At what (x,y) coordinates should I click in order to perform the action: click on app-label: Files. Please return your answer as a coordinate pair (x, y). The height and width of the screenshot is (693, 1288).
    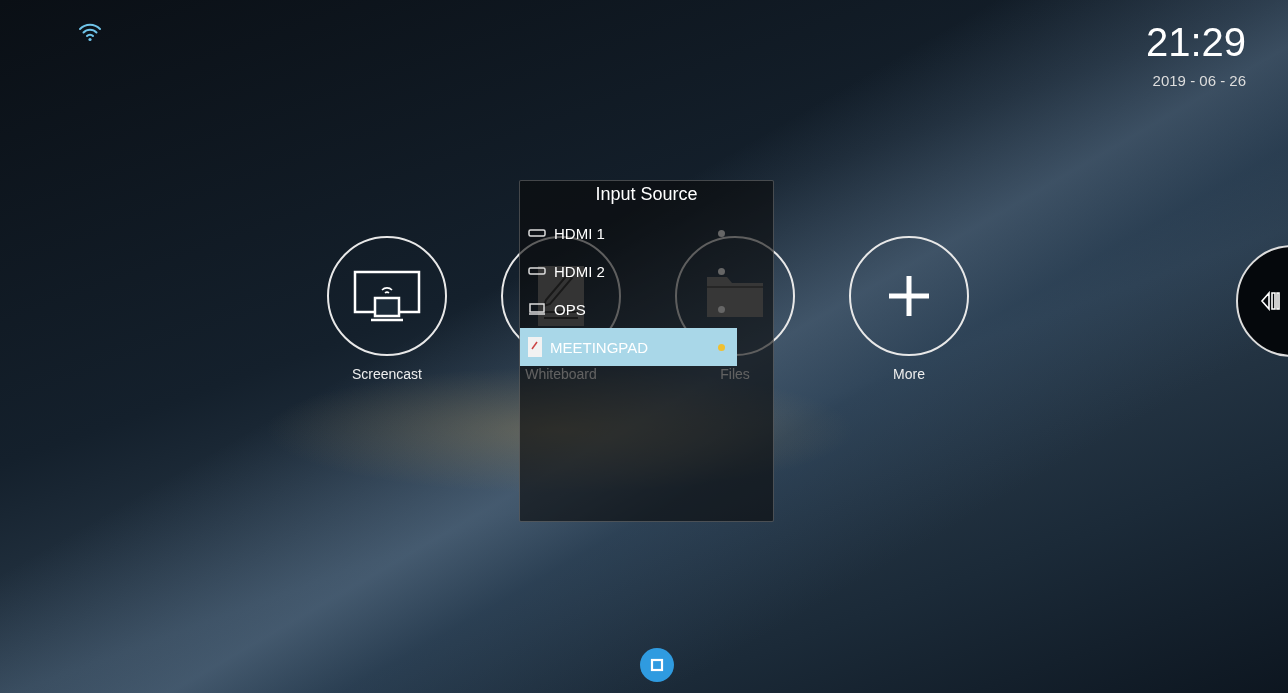
    Looking at the image, I should click on (735, 374).